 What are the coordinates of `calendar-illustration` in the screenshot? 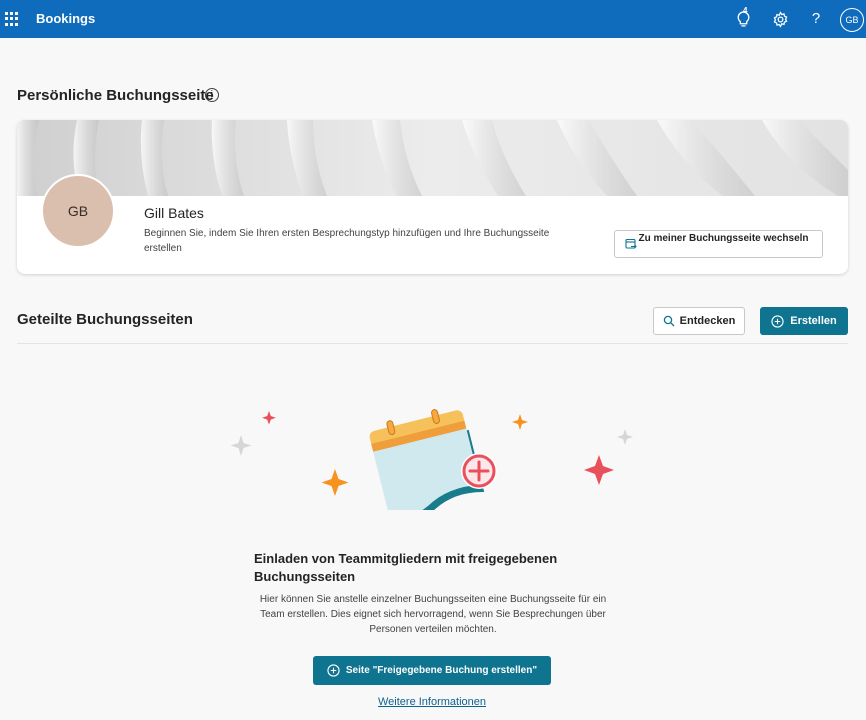 It's located at (431, 459).